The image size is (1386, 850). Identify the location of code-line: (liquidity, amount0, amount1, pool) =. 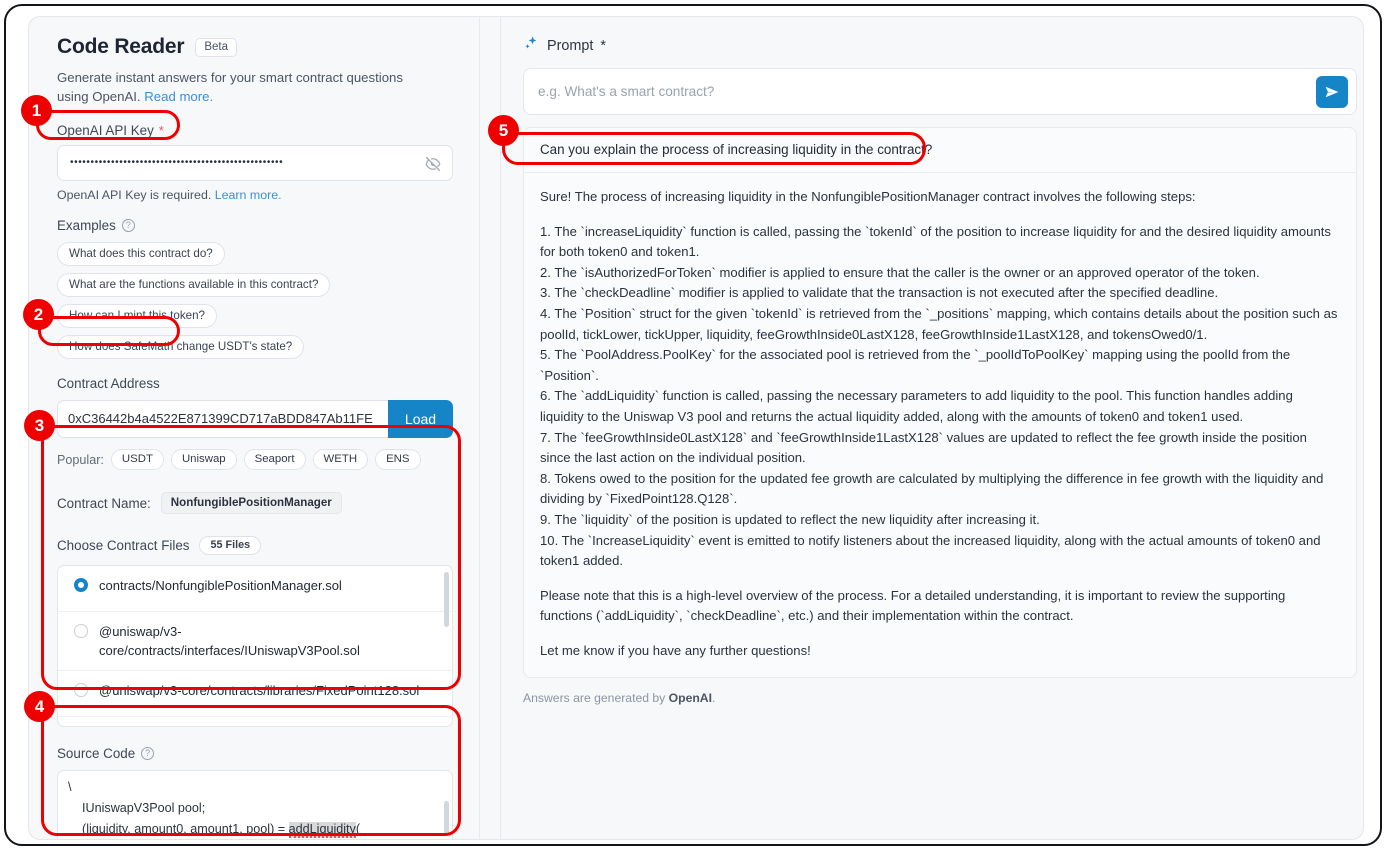
(178, 829).